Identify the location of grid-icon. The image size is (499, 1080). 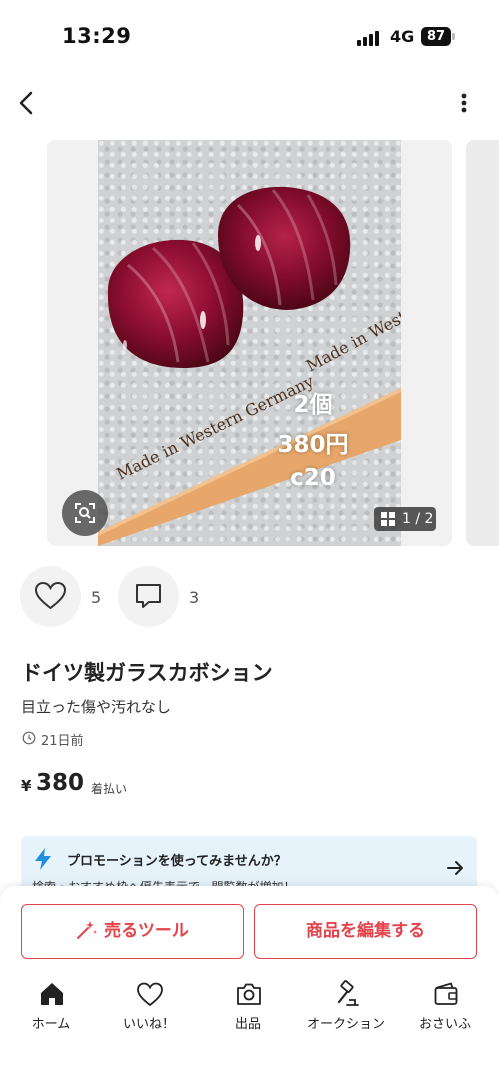
(388, 519).